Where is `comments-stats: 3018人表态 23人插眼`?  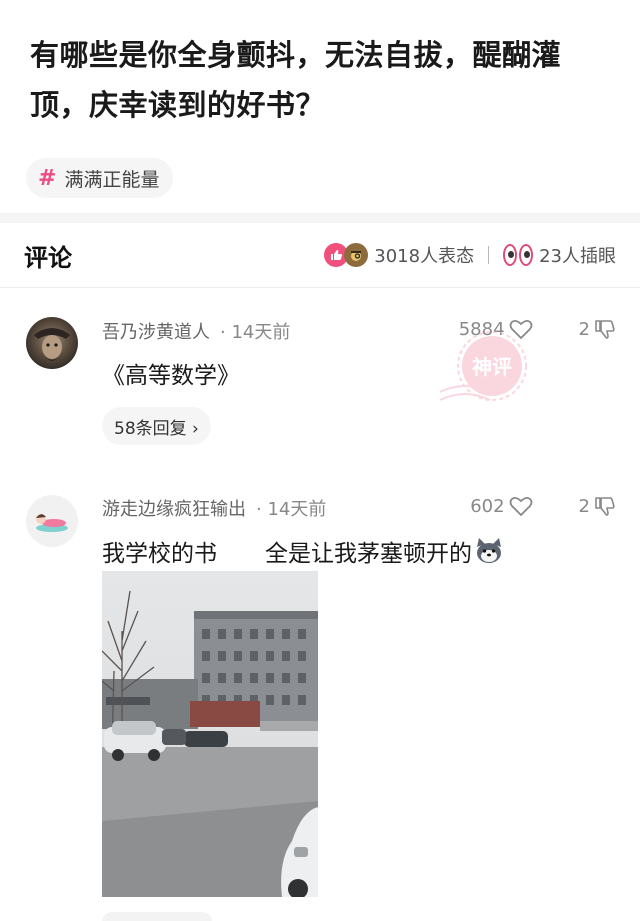
comments-stats: 3018人表态 23人插眼 is located at coordinates (470, 255).